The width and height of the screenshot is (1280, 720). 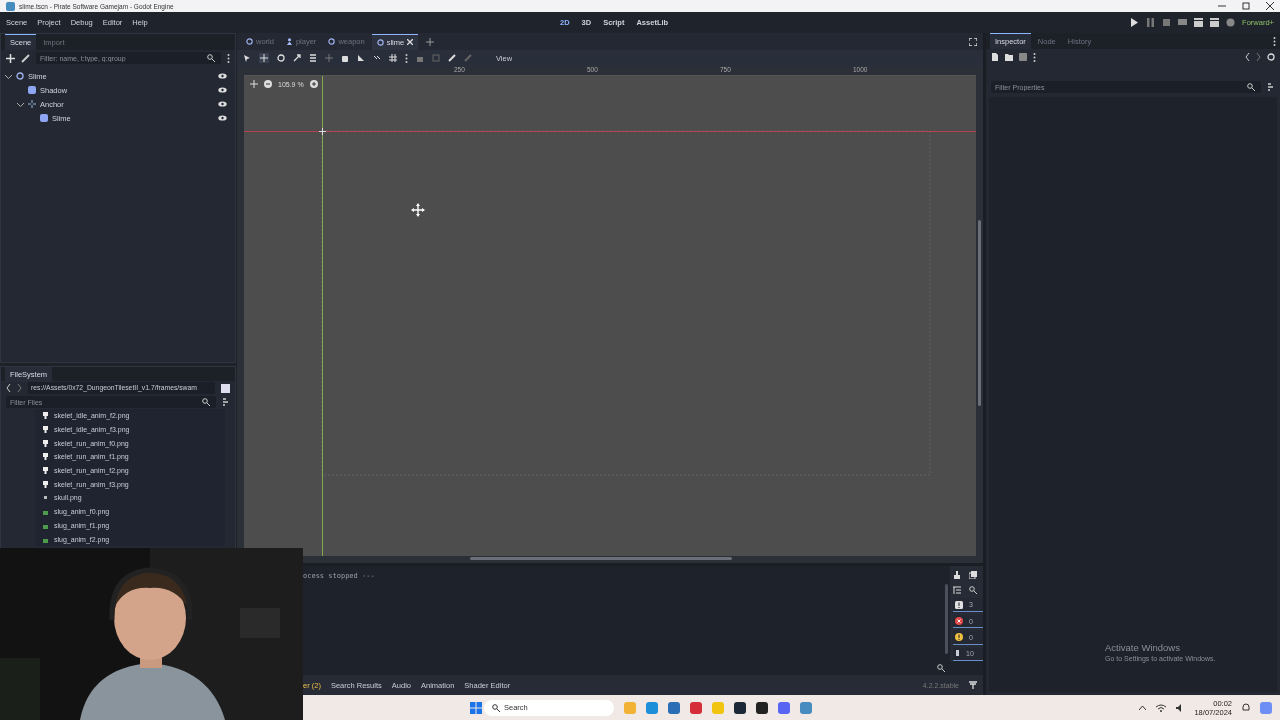 What do you see at coordinates (1246, 6) in the screenshot?
I see `maximize-icon` at bounding box center [1246, 6].